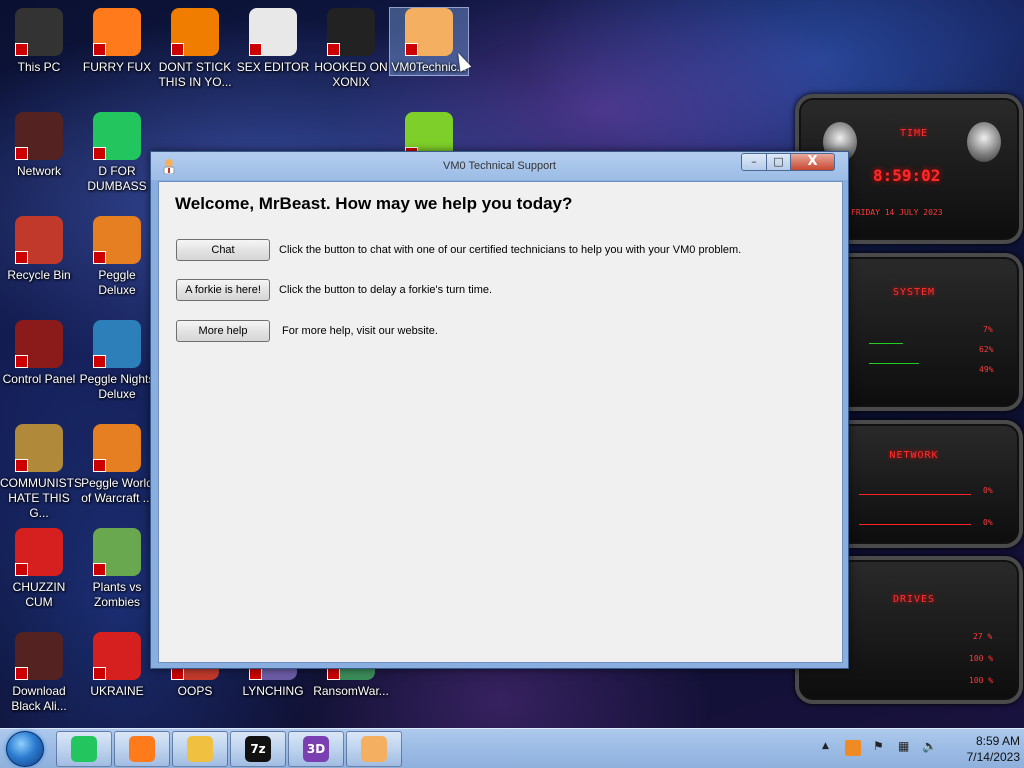  Describe the element at coordinates (38, 171) in the screenshot. I see `desktop-icon-label: Network` at that location.